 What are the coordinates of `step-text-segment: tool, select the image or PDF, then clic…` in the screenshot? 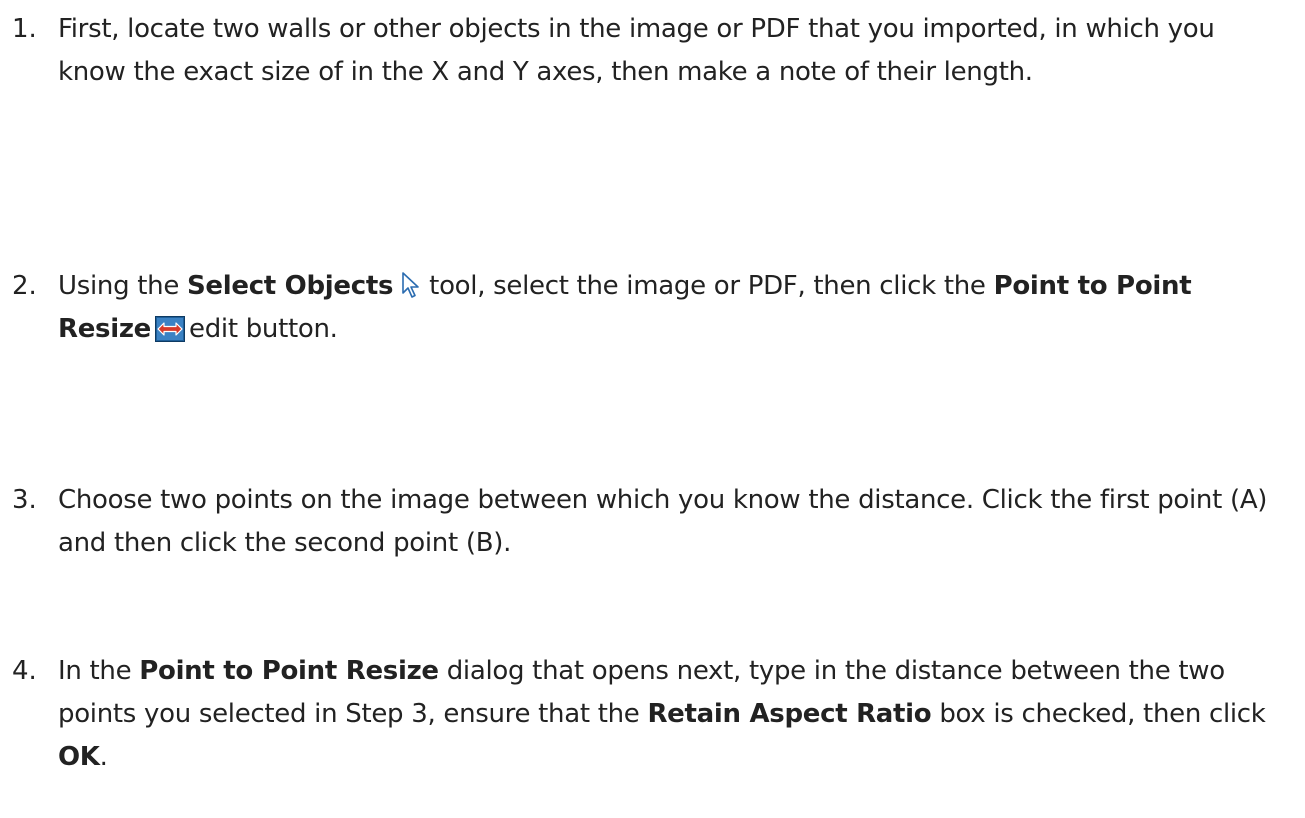 It's located at (711, 286).